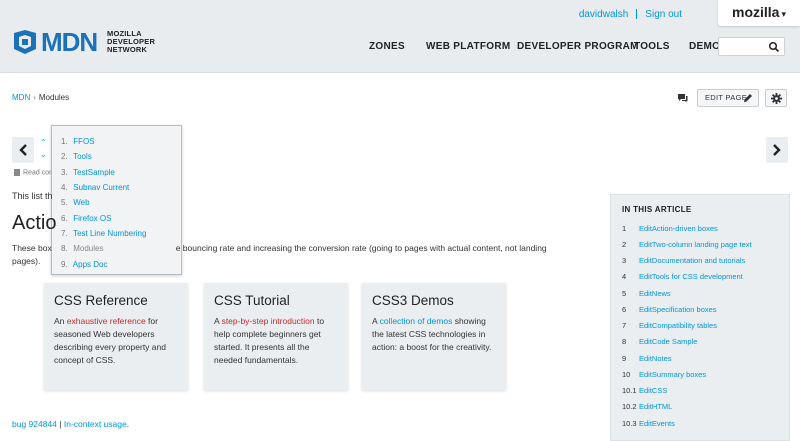 This screenshot has height=441, width=800. I want to click on chevron-up-icon: ⌃, so click(43, 142).